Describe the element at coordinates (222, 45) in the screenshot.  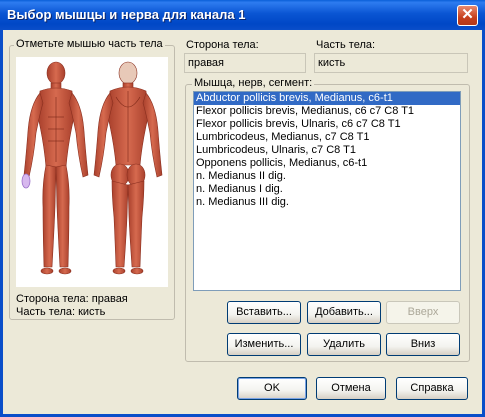
I see `side-field-label: Сторона тела:` at that location.